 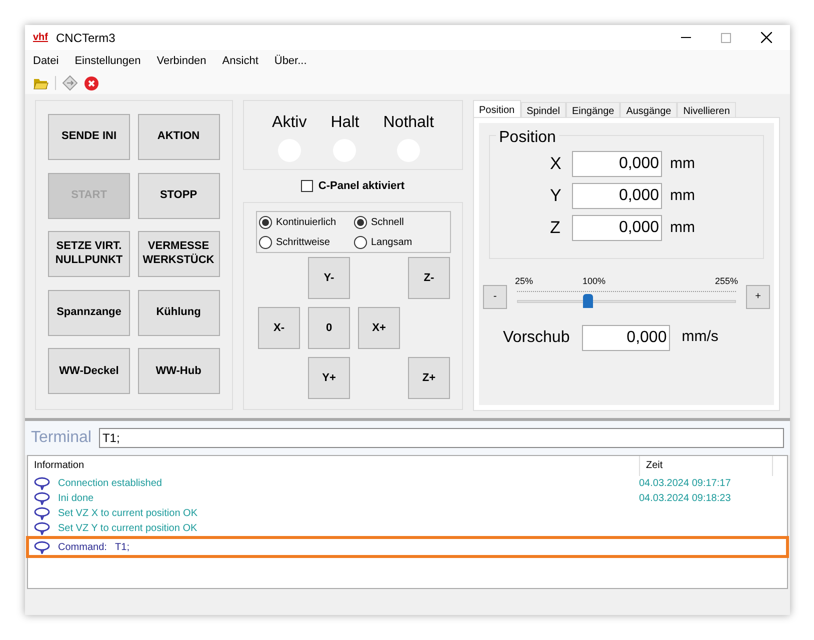 I want to click on slider-max-label: 255%, so click(x=726, y=281).